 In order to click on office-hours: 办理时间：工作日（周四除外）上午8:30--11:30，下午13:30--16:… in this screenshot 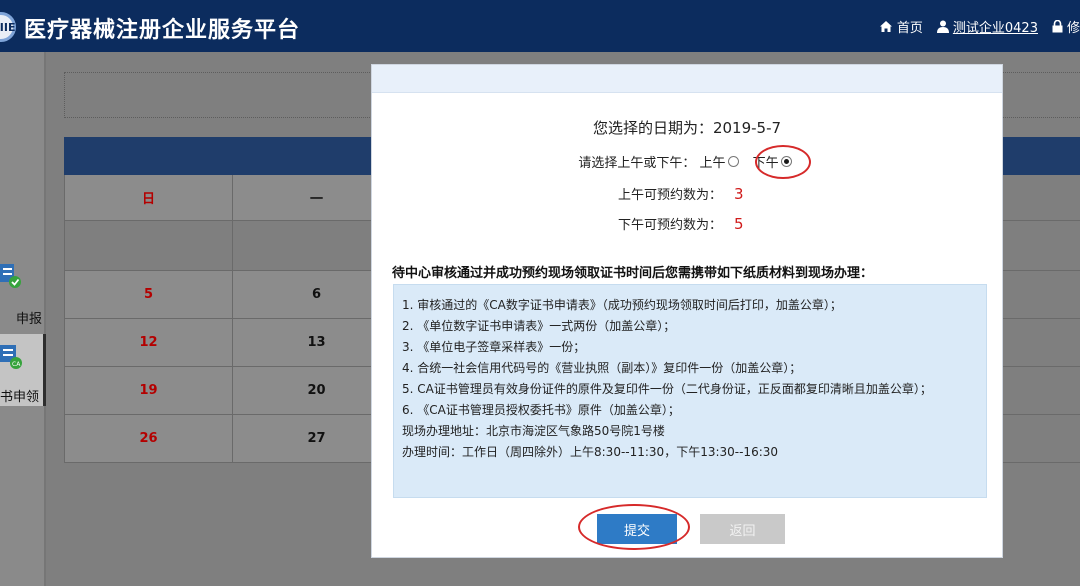, I will do `click(590, 452)`.